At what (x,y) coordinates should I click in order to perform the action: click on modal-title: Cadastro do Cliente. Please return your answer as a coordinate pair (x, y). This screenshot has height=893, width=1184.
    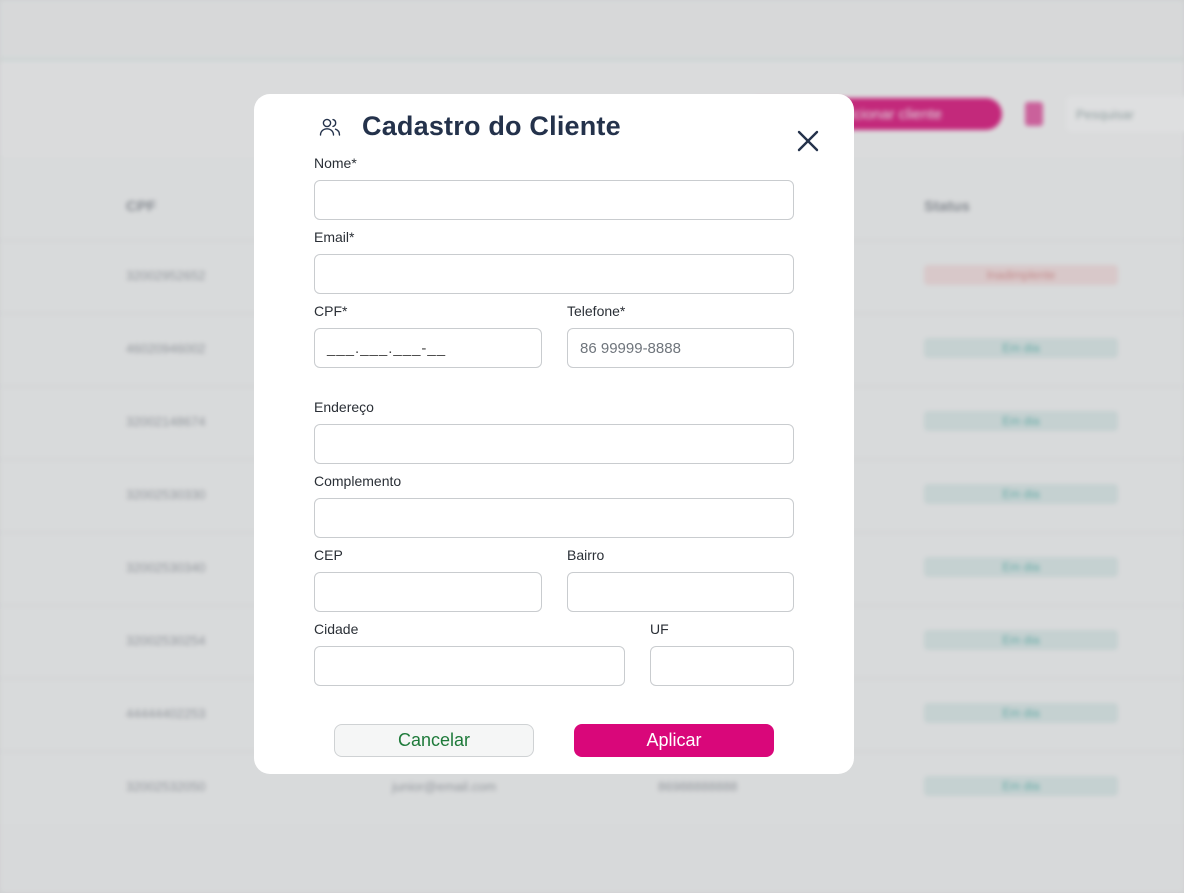
    Looking at the image, I should click on (491, 126).